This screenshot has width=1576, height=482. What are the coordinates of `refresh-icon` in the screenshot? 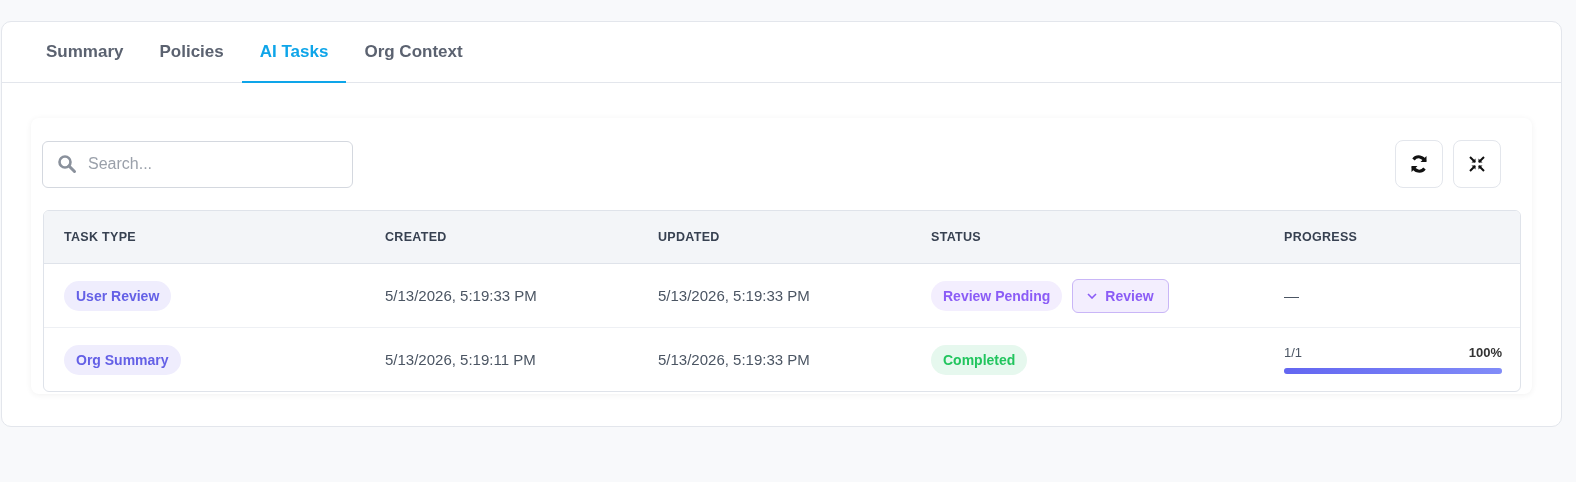 It's located at (1419, 164).